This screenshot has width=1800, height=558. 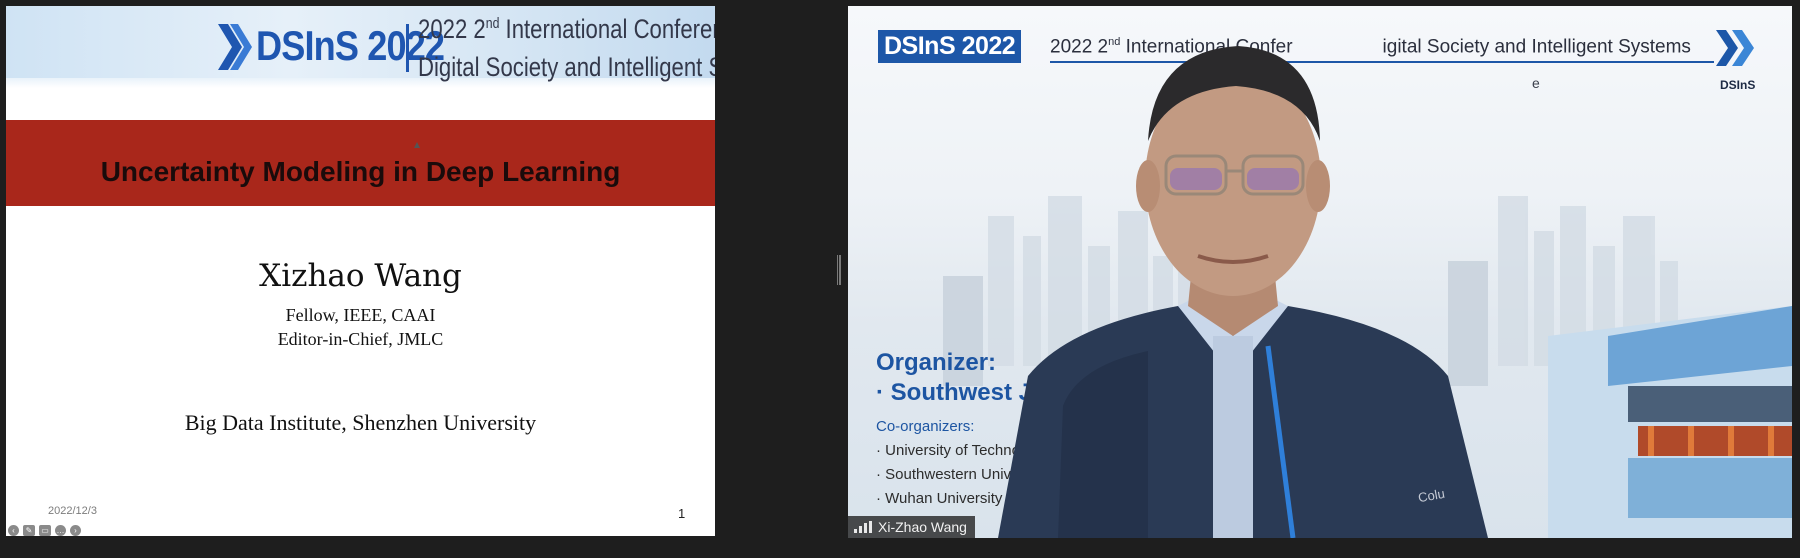 I want to click on slide-toolbar: ‹ ✎ ▭ … ›, so click(x=44, y=529).